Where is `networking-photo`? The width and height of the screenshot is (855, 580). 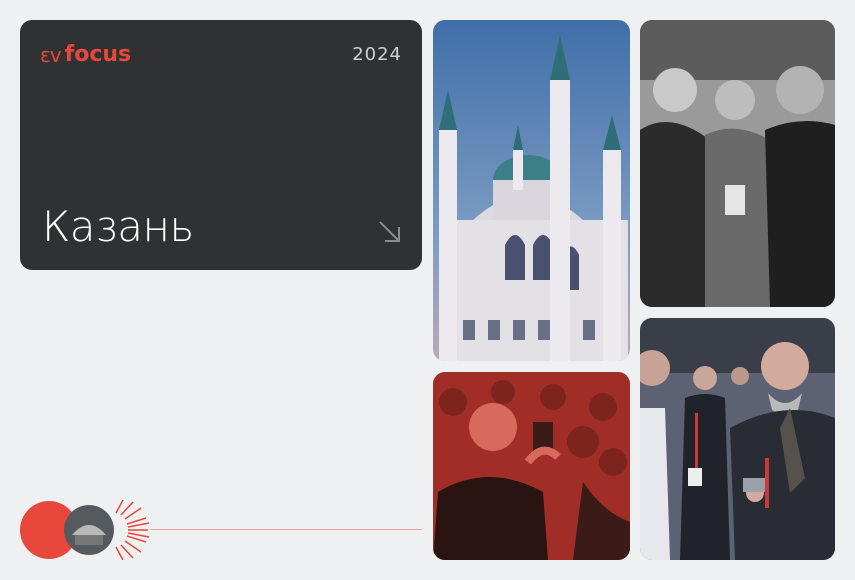
networking-photo is located at coordinates (737, 163).